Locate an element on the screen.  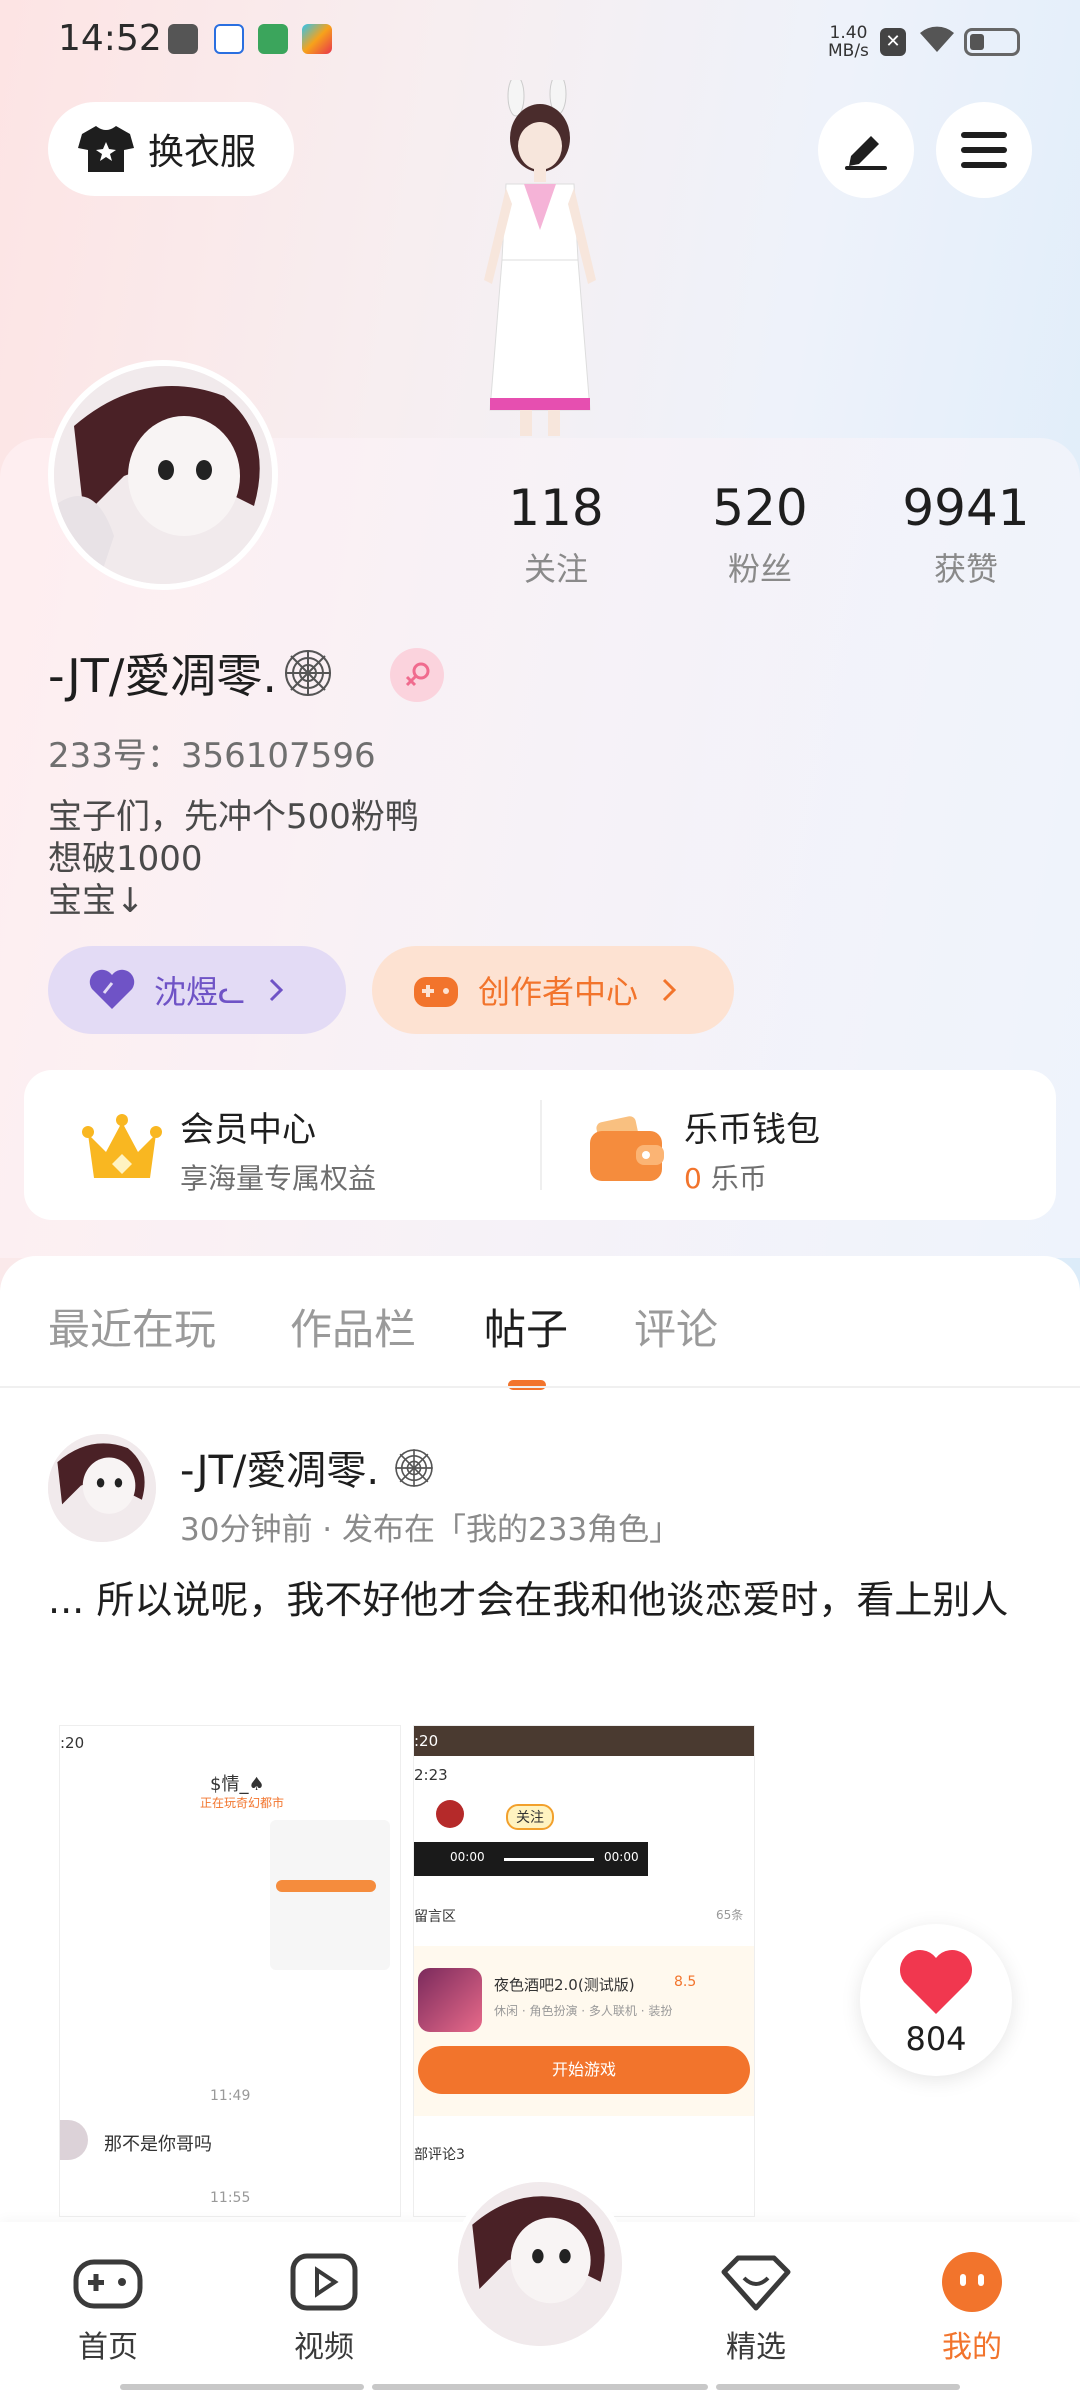
mini-timestamp: 11:55 is located at coordinates (230, 2198).